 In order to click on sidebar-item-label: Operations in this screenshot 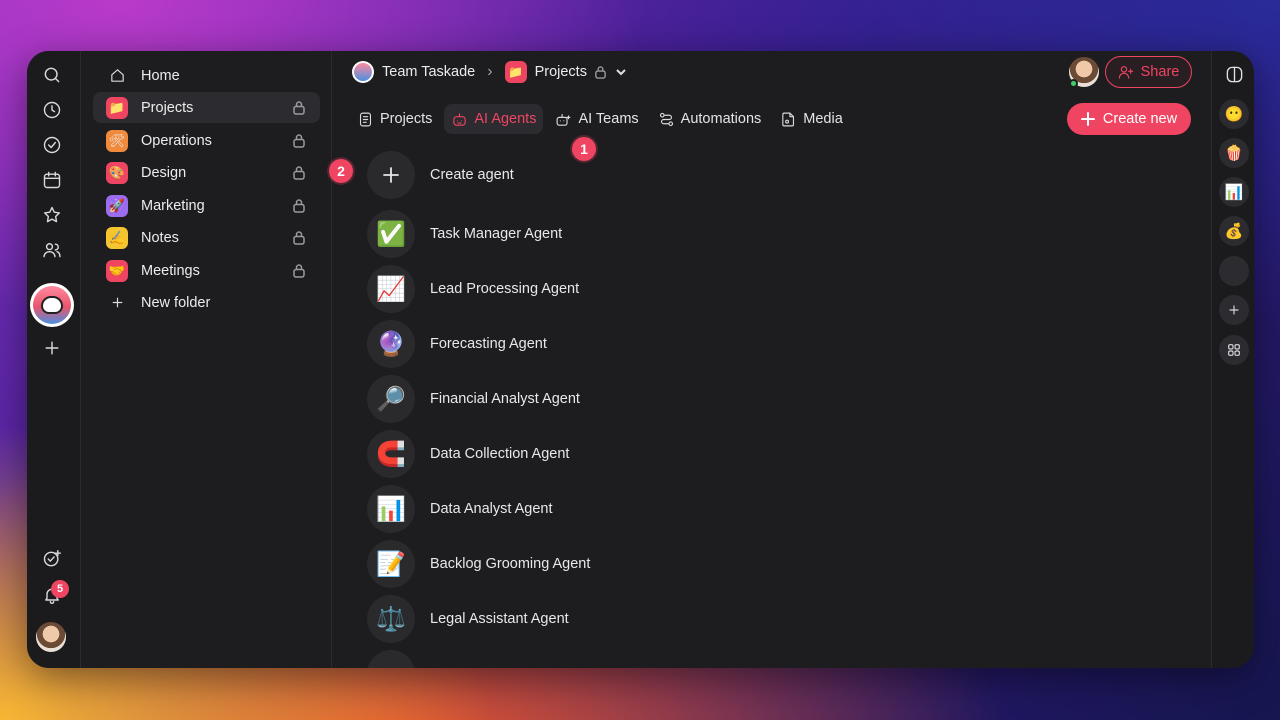, I will do `click(176, 140)`.